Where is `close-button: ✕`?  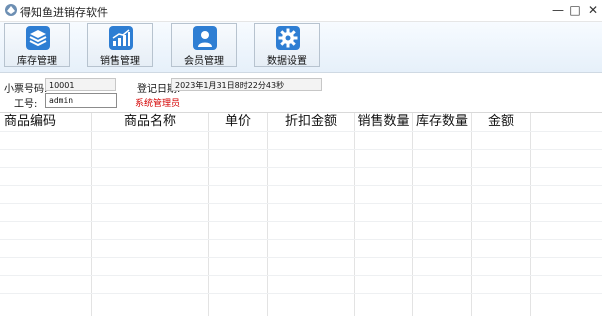 close-button: ✕ is located at coordinates (593, 10).